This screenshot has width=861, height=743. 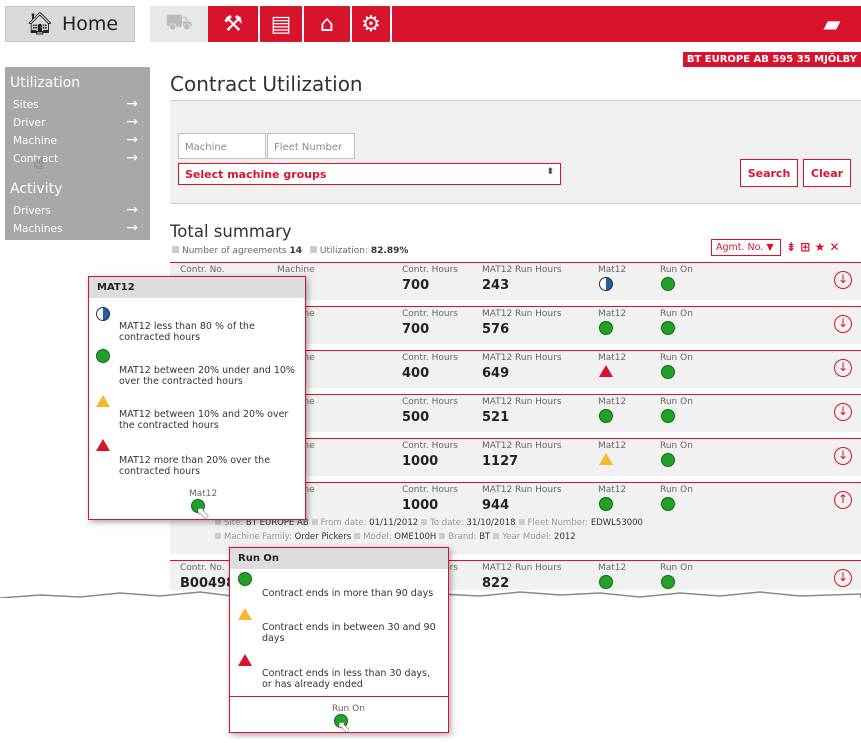 I want to click on col-label-machine: Machine, so click(x=296, y=270).